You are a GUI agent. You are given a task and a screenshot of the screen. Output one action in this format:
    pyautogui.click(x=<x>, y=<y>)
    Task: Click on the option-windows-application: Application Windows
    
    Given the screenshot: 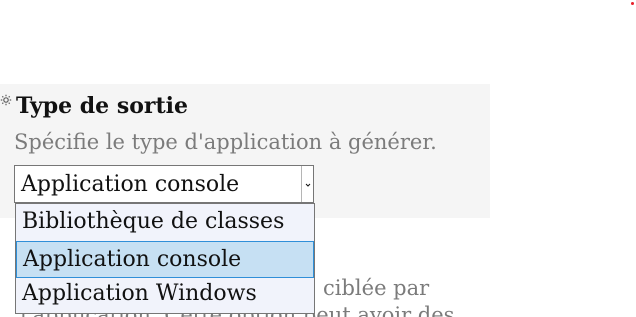 What is the action you would take?
    pyautogui.click(x=165, y=294)
    